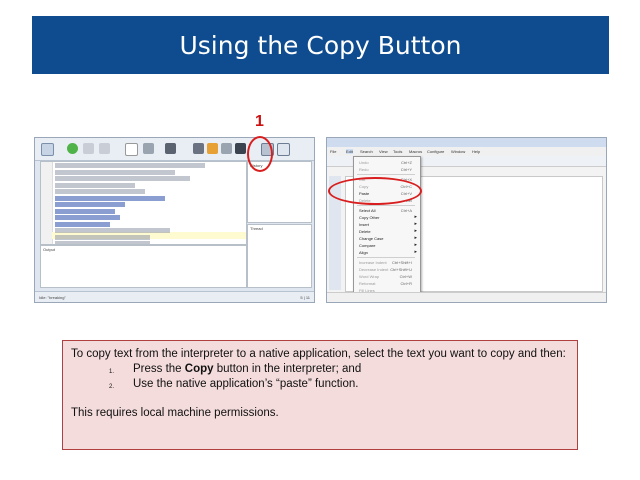 The width and height of the screenshot is (640, 480). Describe the element at coordinates (212, 148) in the screenshot. I see `chart-icon` at that location.